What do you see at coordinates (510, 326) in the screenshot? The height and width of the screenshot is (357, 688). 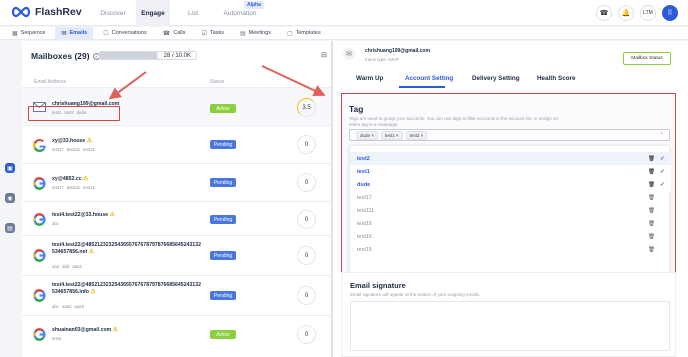 I see `signature-editor` at bounding box center [510, 326].